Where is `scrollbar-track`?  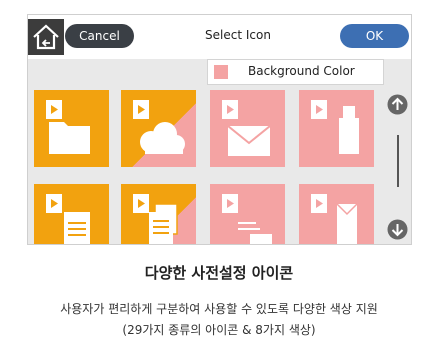
scrollbar-track is located at coordinates (398, 161).